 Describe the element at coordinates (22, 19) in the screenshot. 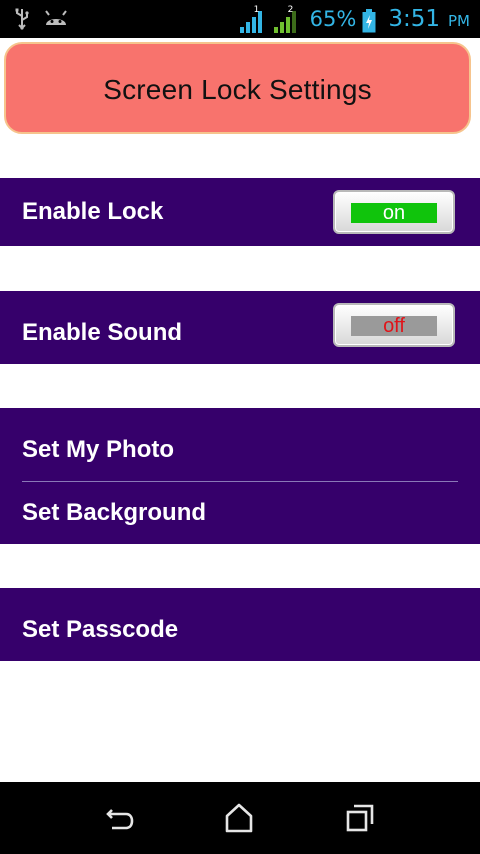

I see `usb-icon` at that location.